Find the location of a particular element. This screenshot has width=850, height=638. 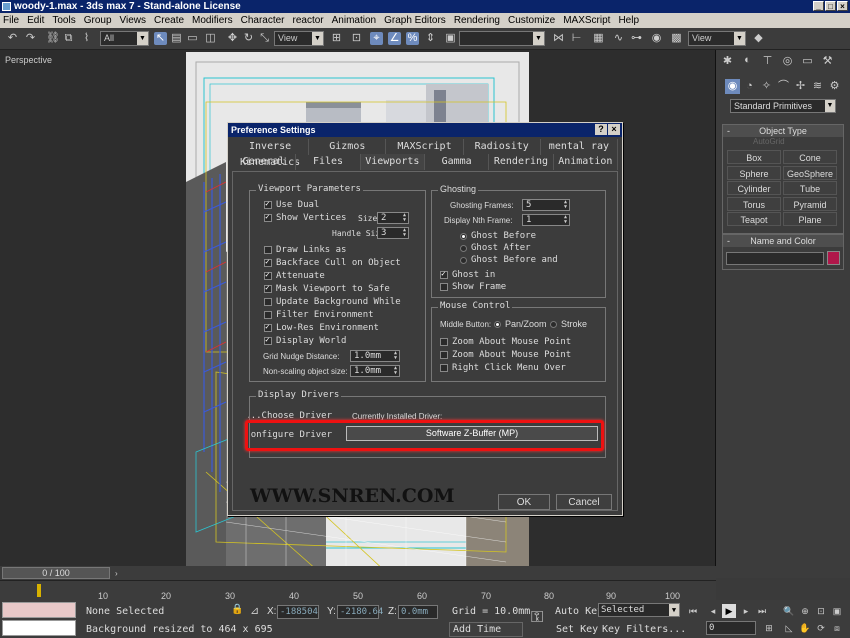

rotate-icon: ↻ is located at coordinates (248, 38).